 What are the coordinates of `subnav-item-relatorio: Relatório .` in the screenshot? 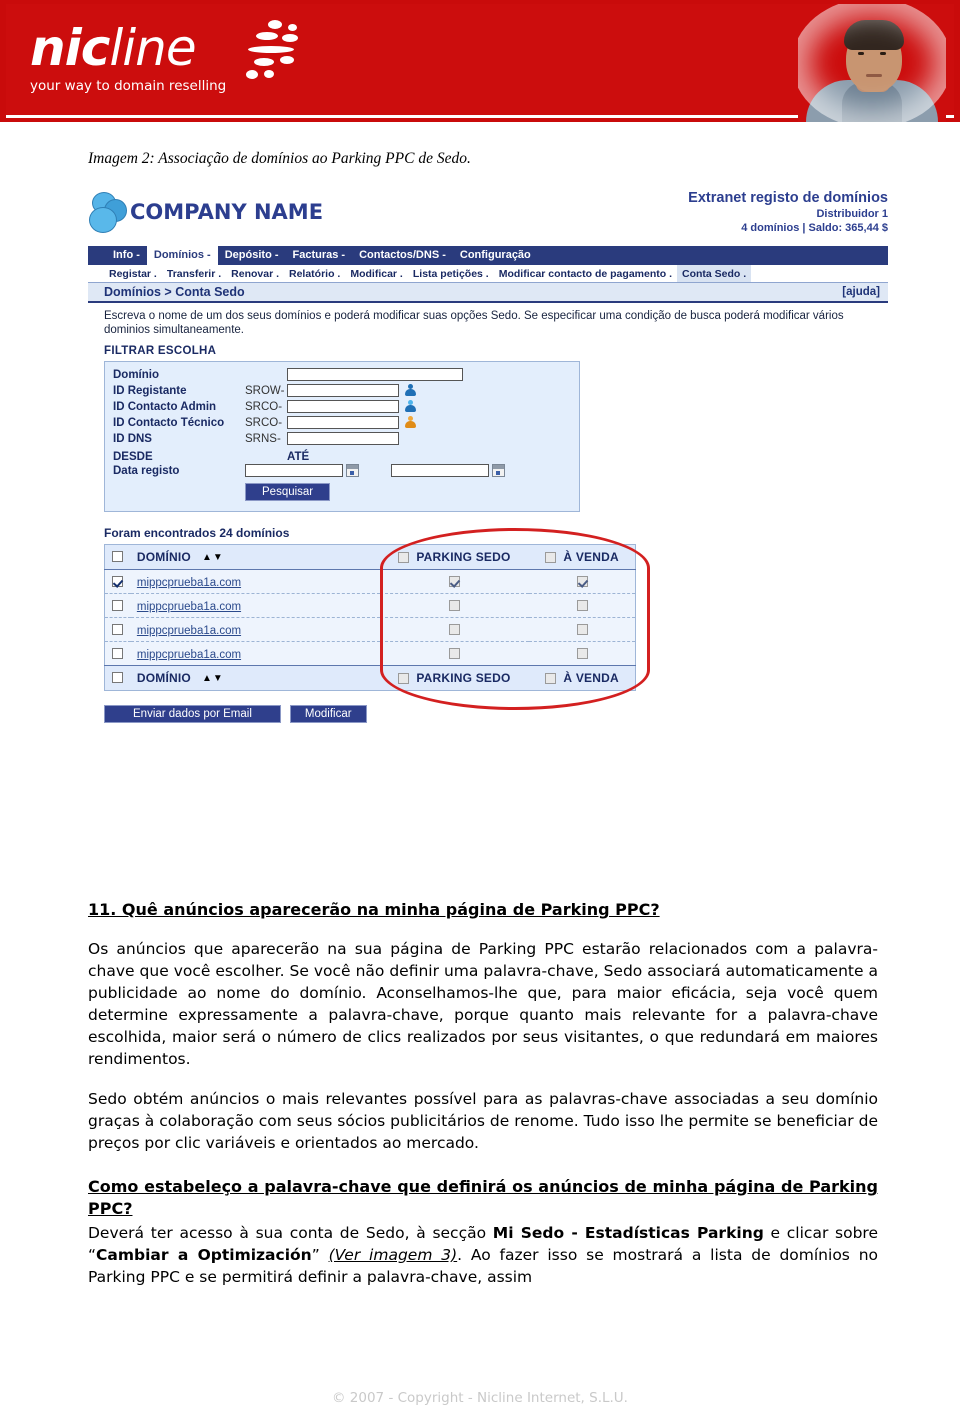 It's located at (314, 273).